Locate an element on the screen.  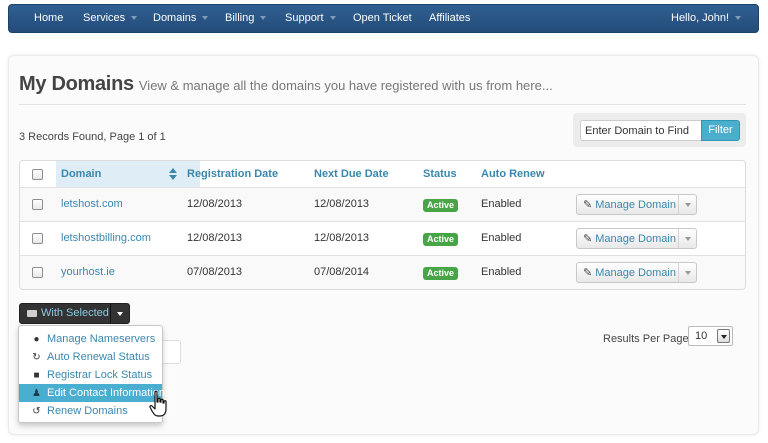
results-per-page-value: 10 is located at coordinates (701, 336).